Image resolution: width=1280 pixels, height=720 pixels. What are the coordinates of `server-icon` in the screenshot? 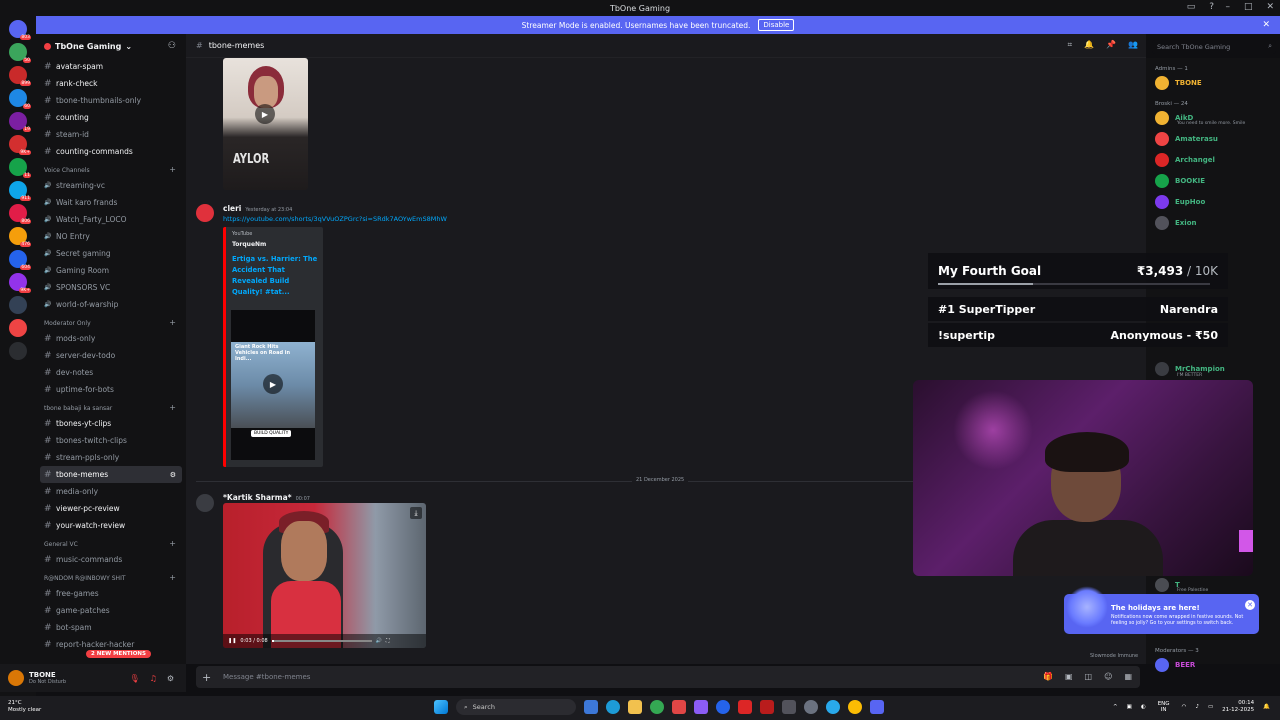 It's located at (18, 328).